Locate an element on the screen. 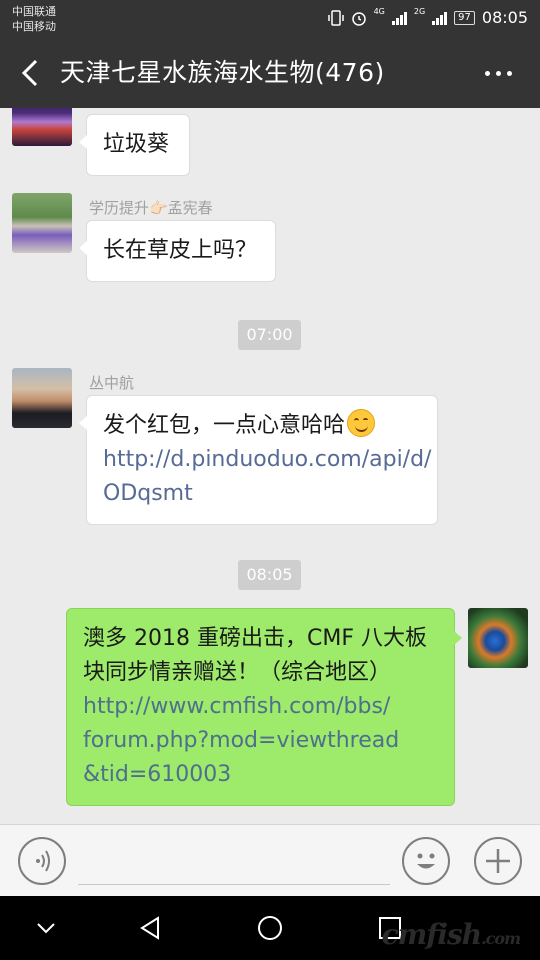 The height and width of the screenshot is (960, 540). emoji-icon is located at coordinates (426, 861).